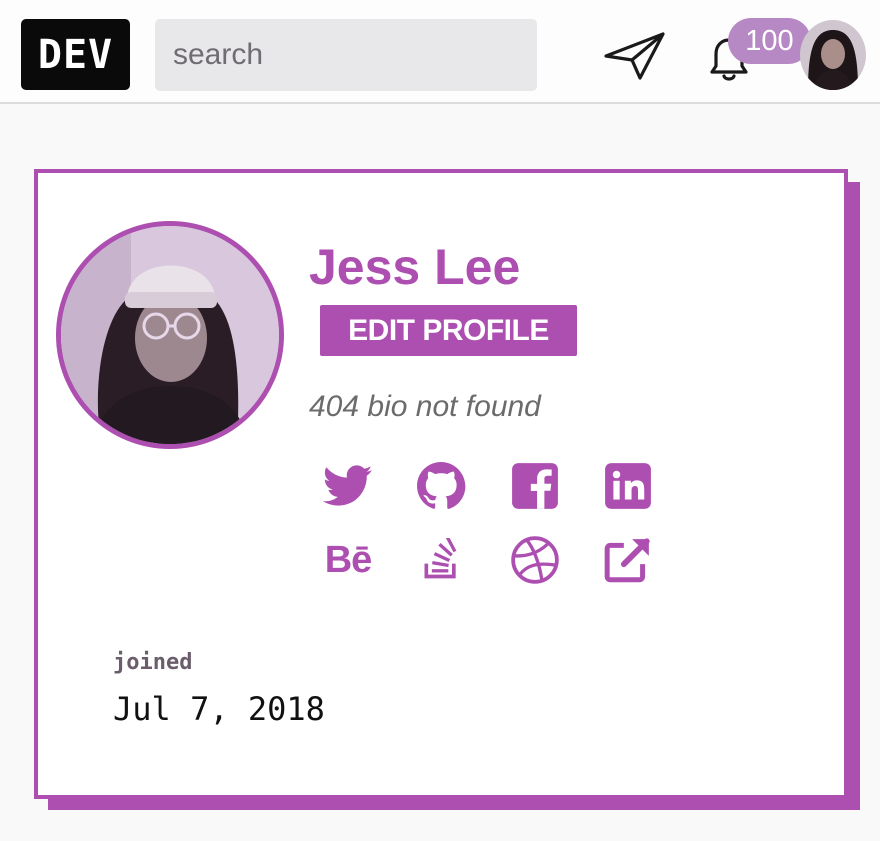 The height and width of the screenshot is (841, 880). I want to click on twitter-icon, so click(348, 486).